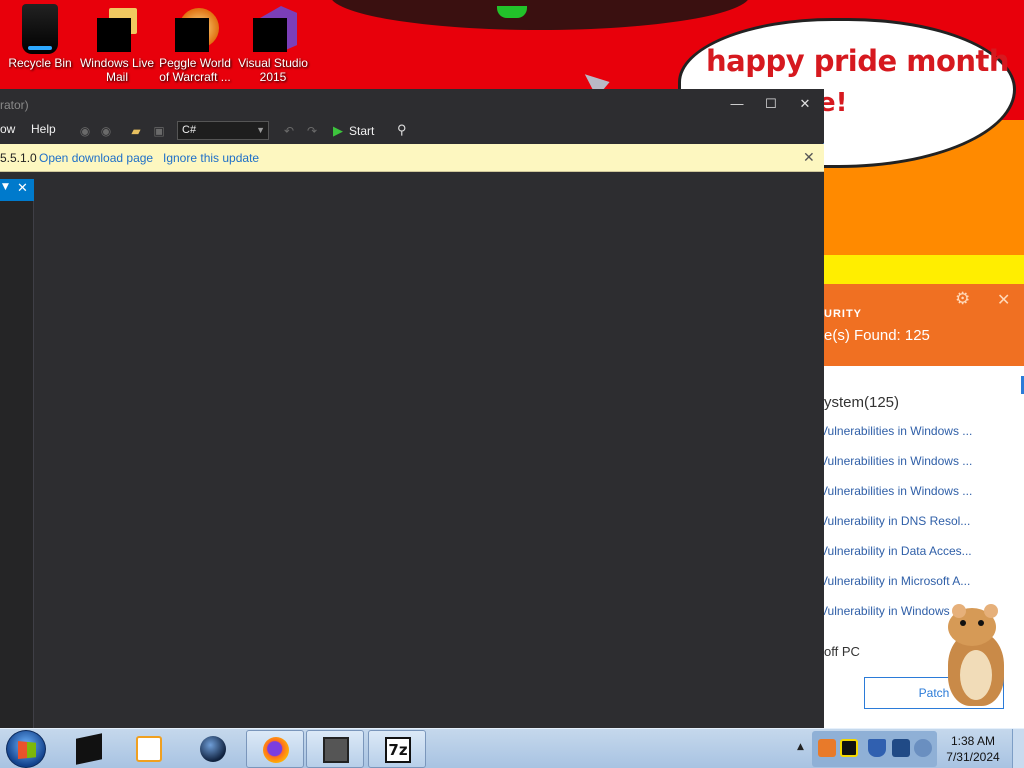  I want to click on wallpaper-arc, so click(540, 15).